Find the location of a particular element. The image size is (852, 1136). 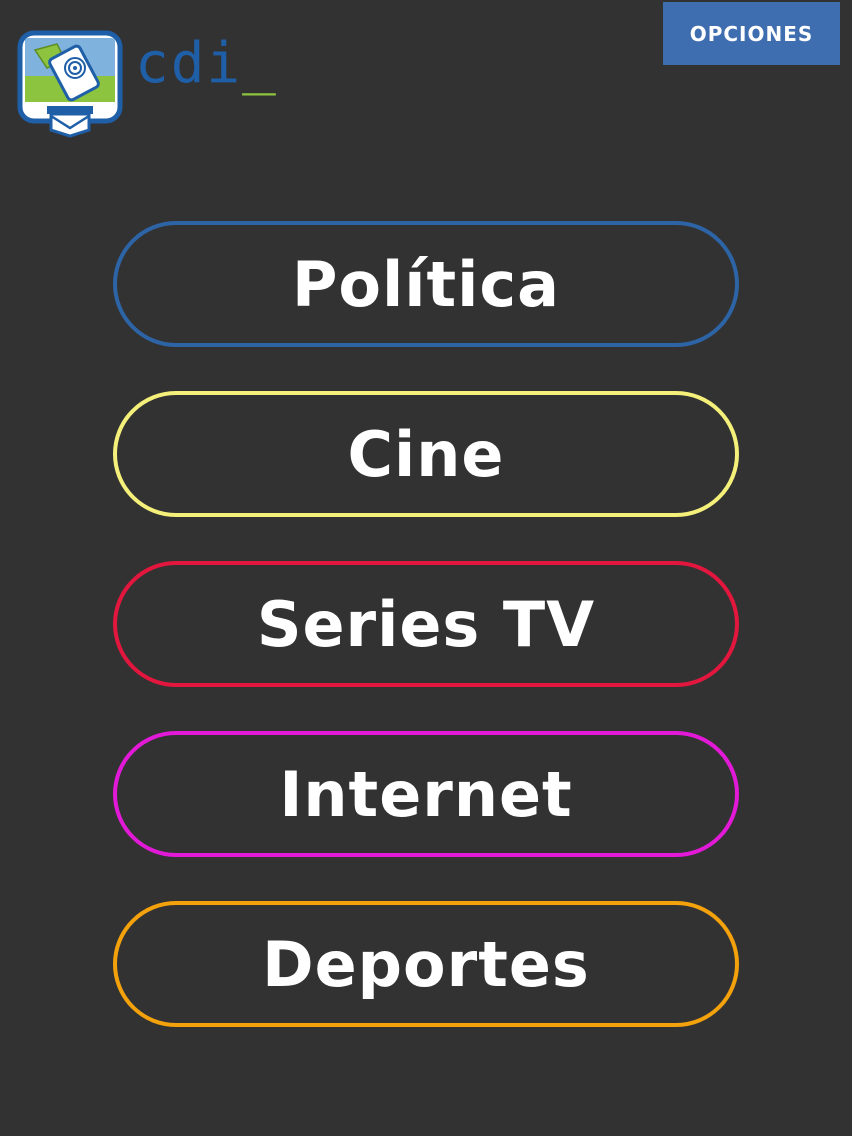

category-button-cine: Cine is located at coordinates (426, 454).